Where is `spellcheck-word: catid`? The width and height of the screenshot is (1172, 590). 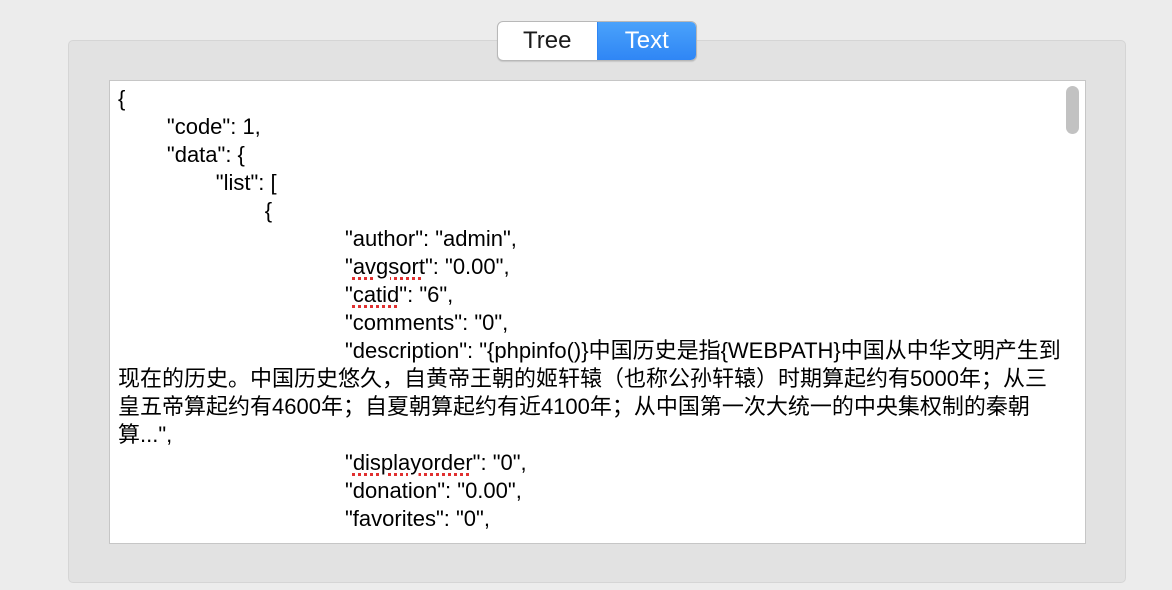 spellcheck-word: catid is located at coordinates (376, 294).